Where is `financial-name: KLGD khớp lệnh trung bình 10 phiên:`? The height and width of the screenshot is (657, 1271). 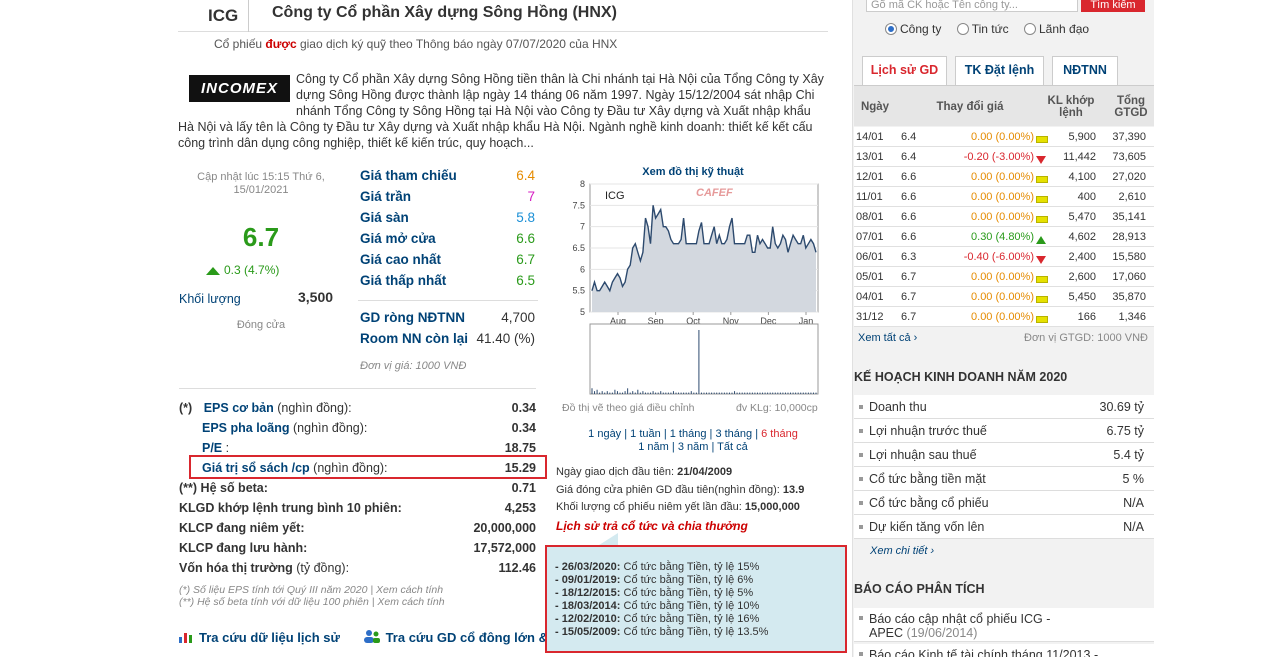 financial-name: KLGD khớp lệnh trung bình 10 phiên: is located at coordinates (290, 508).